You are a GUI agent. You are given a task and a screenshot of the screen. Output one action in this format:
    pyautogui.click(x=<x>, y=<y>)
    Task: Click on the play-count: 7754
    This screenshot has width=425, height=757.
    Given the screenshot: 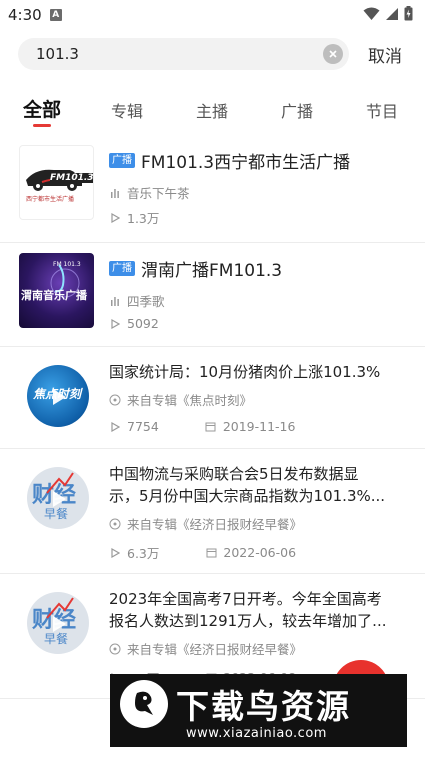 What is the action you would take?
    pyautogui.click(x=143, y=426)
    